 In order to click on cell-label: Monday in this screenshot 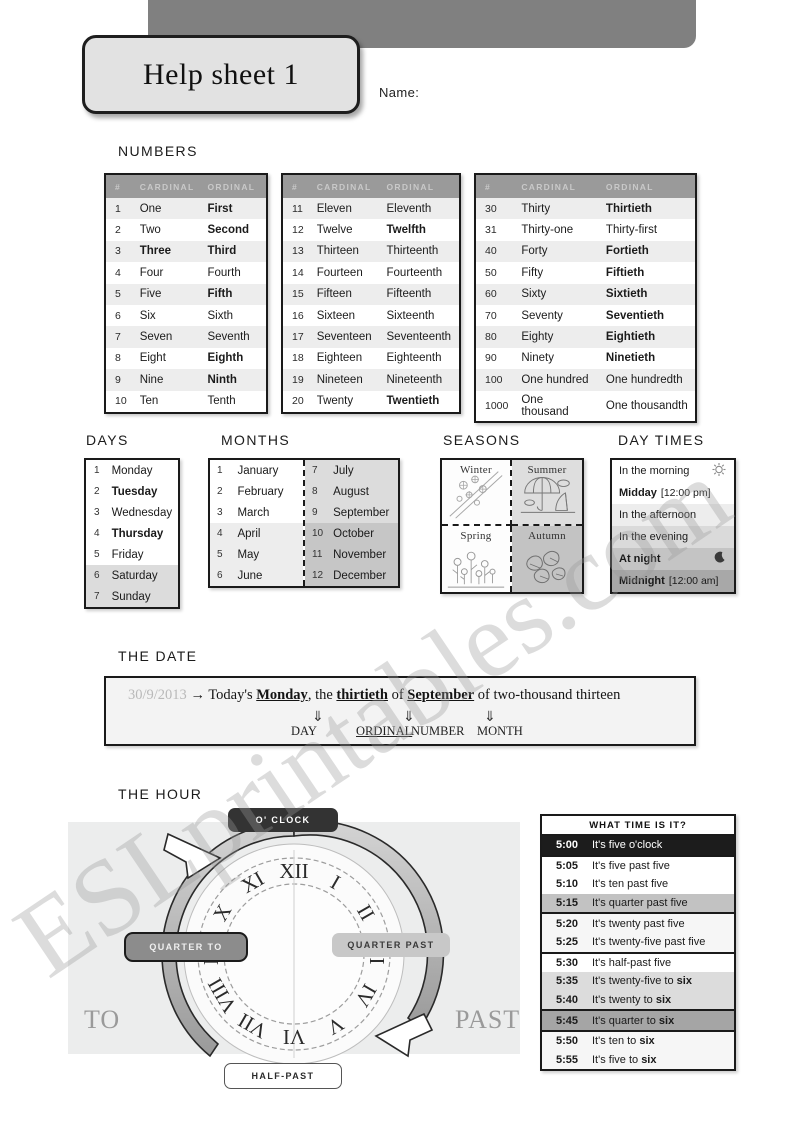, I will do `click(132, 470)`.